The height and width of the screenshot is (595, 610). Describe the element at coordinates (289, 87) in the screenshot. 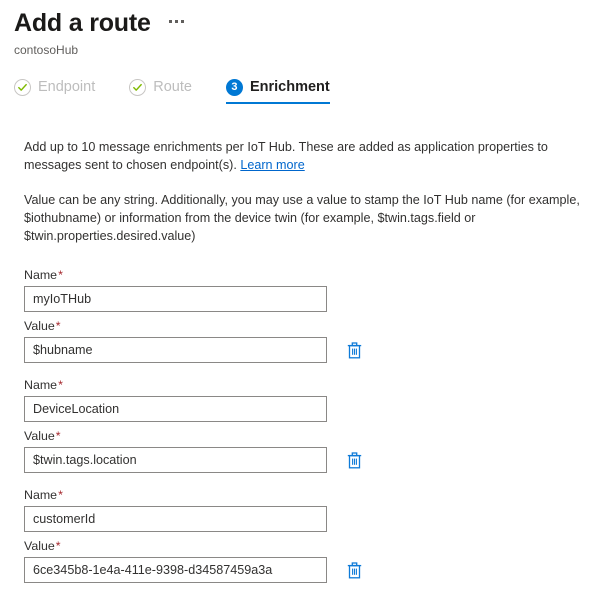

I see `tab-enrichment-label: Enrichment` at that location.